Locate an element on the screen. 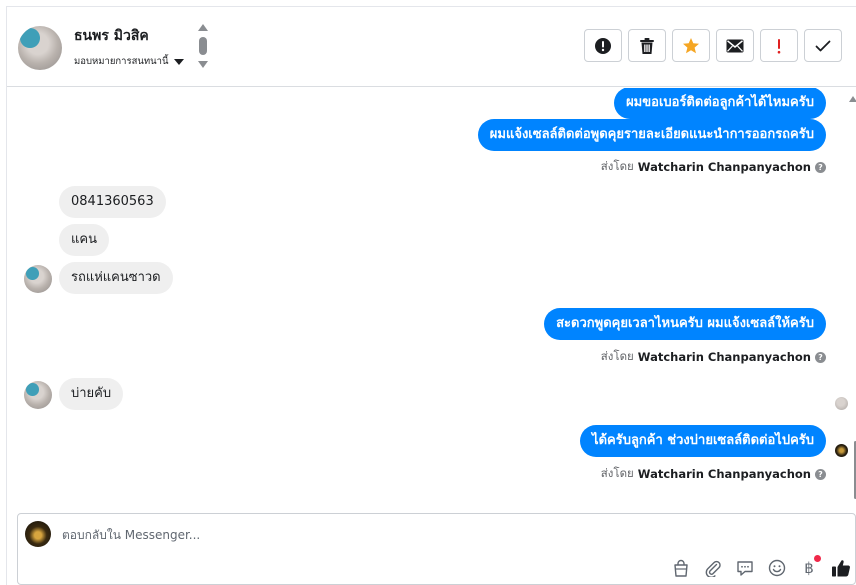 Image resolution: width=856 pixels, height=585 pixels. trash-icon is located at coordinates (647, 45).